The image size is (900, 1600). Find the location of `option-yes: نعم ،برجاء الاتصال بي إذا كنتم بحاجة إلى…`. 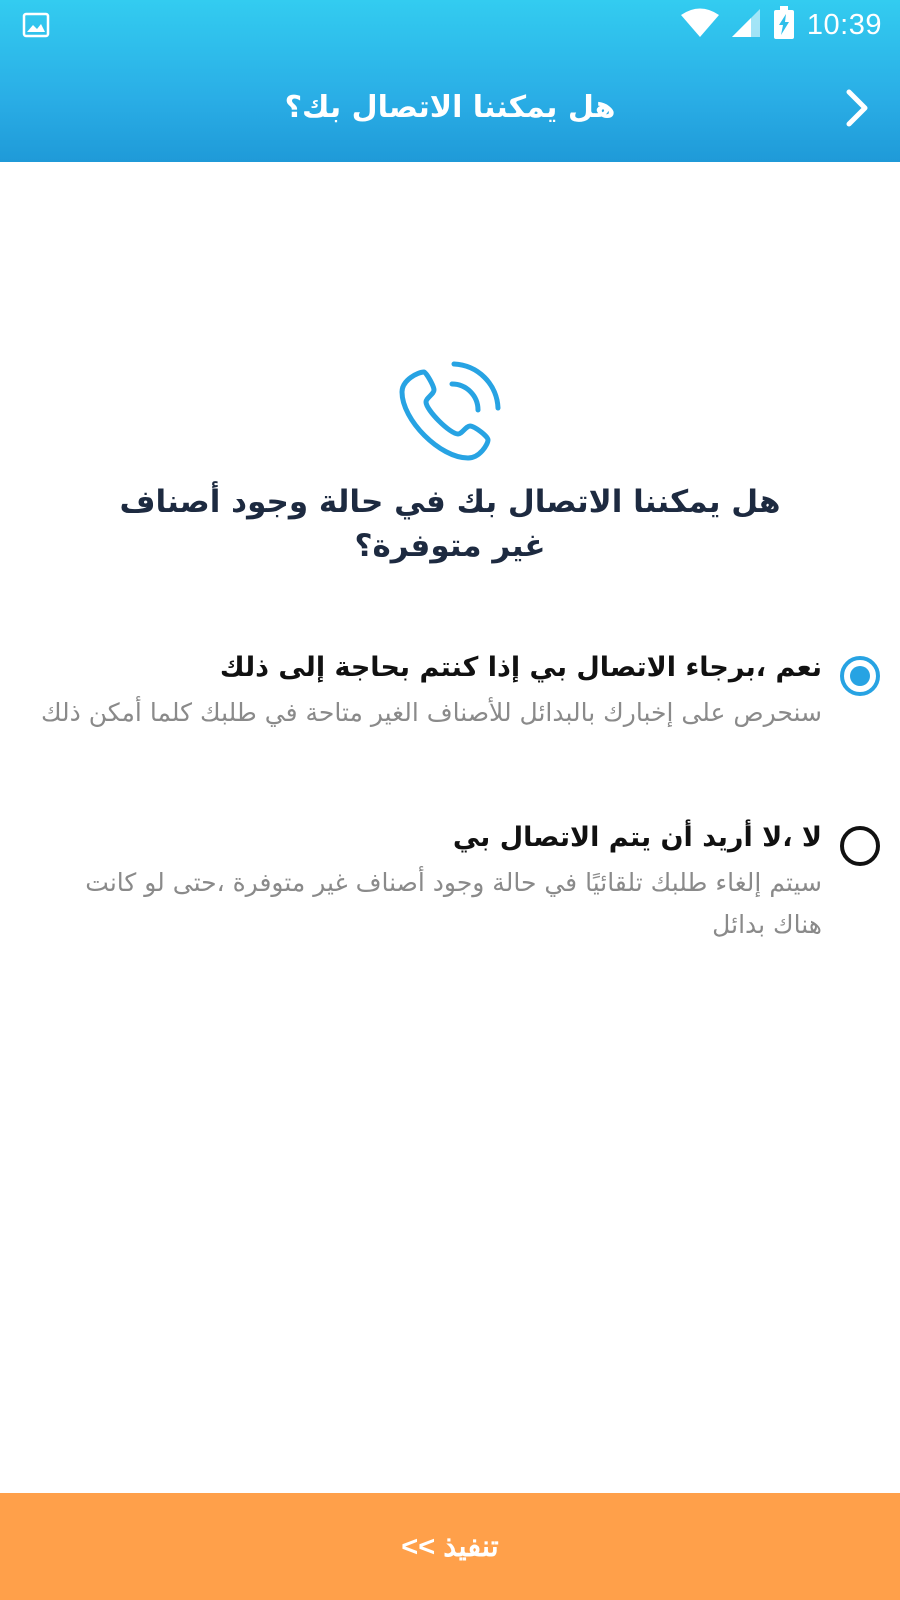

option-yes: نعم ،برجاء الاتصال بي إذا كنتم بحاجة إلى… is located at coordinates (460, 690).